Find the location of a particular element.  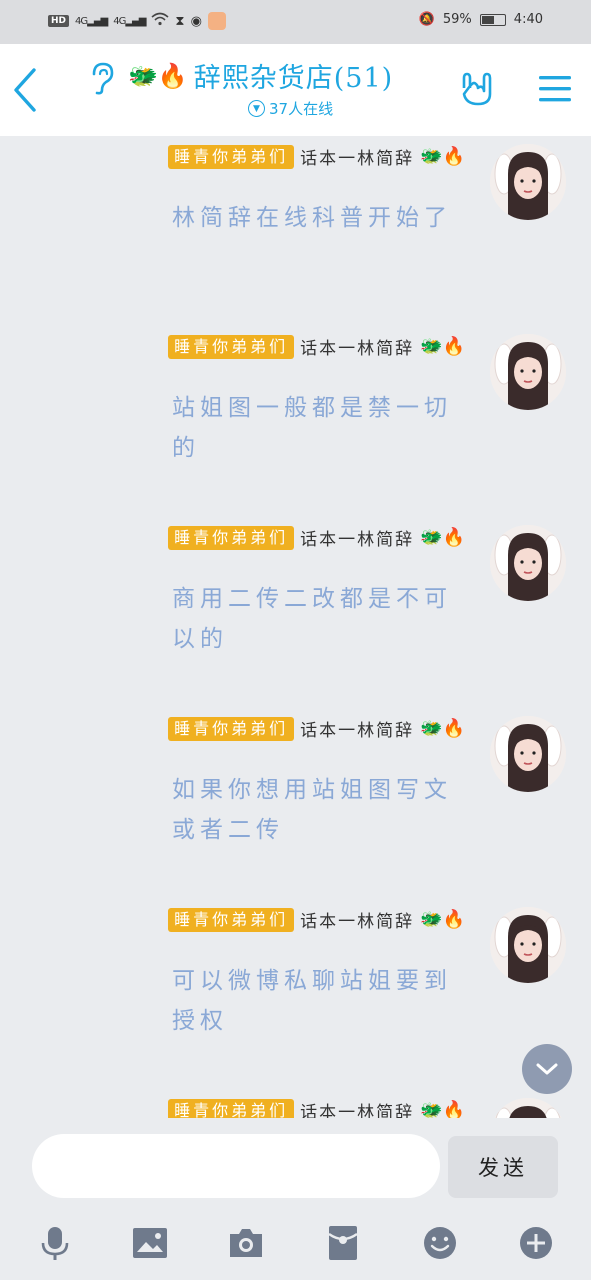

input-bar: 发送 is located at coordinates (295, 1163).